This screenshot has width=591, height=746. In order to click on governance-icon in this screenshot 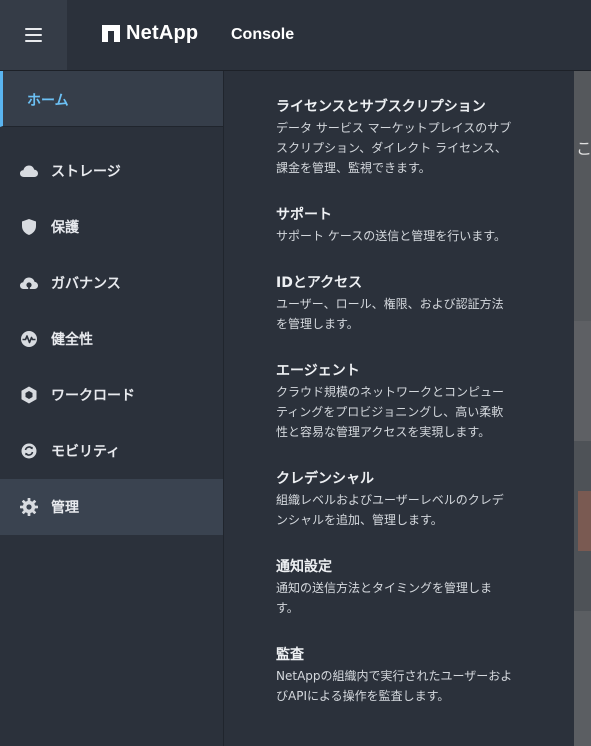, I will do `click(29, 283)`.